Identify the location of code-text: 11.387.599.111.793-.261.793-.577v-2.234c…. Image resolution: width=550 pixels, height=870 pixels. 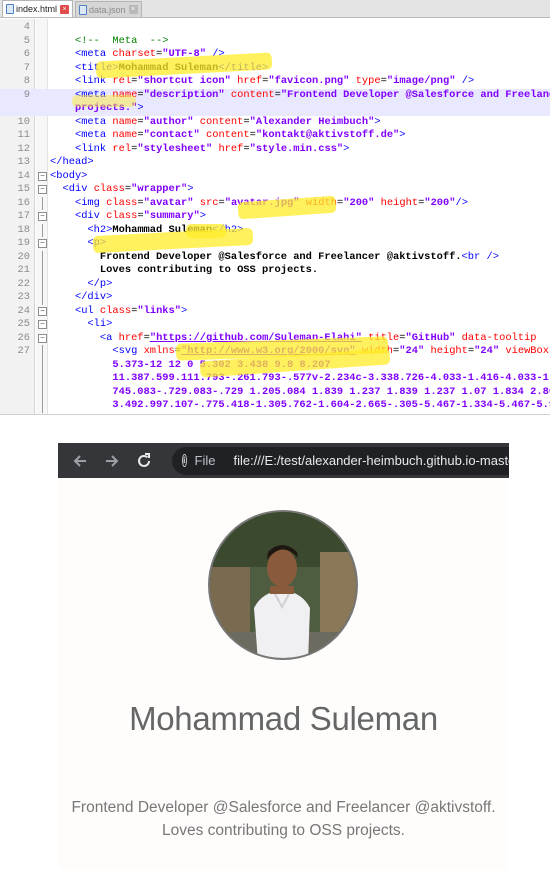
(331, 378).